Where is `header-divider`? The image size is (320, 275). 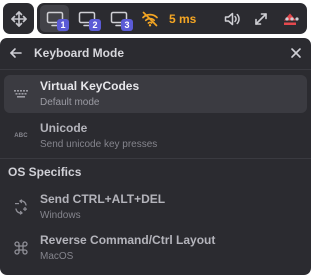 header-divider is located at coordinates (155, 69).